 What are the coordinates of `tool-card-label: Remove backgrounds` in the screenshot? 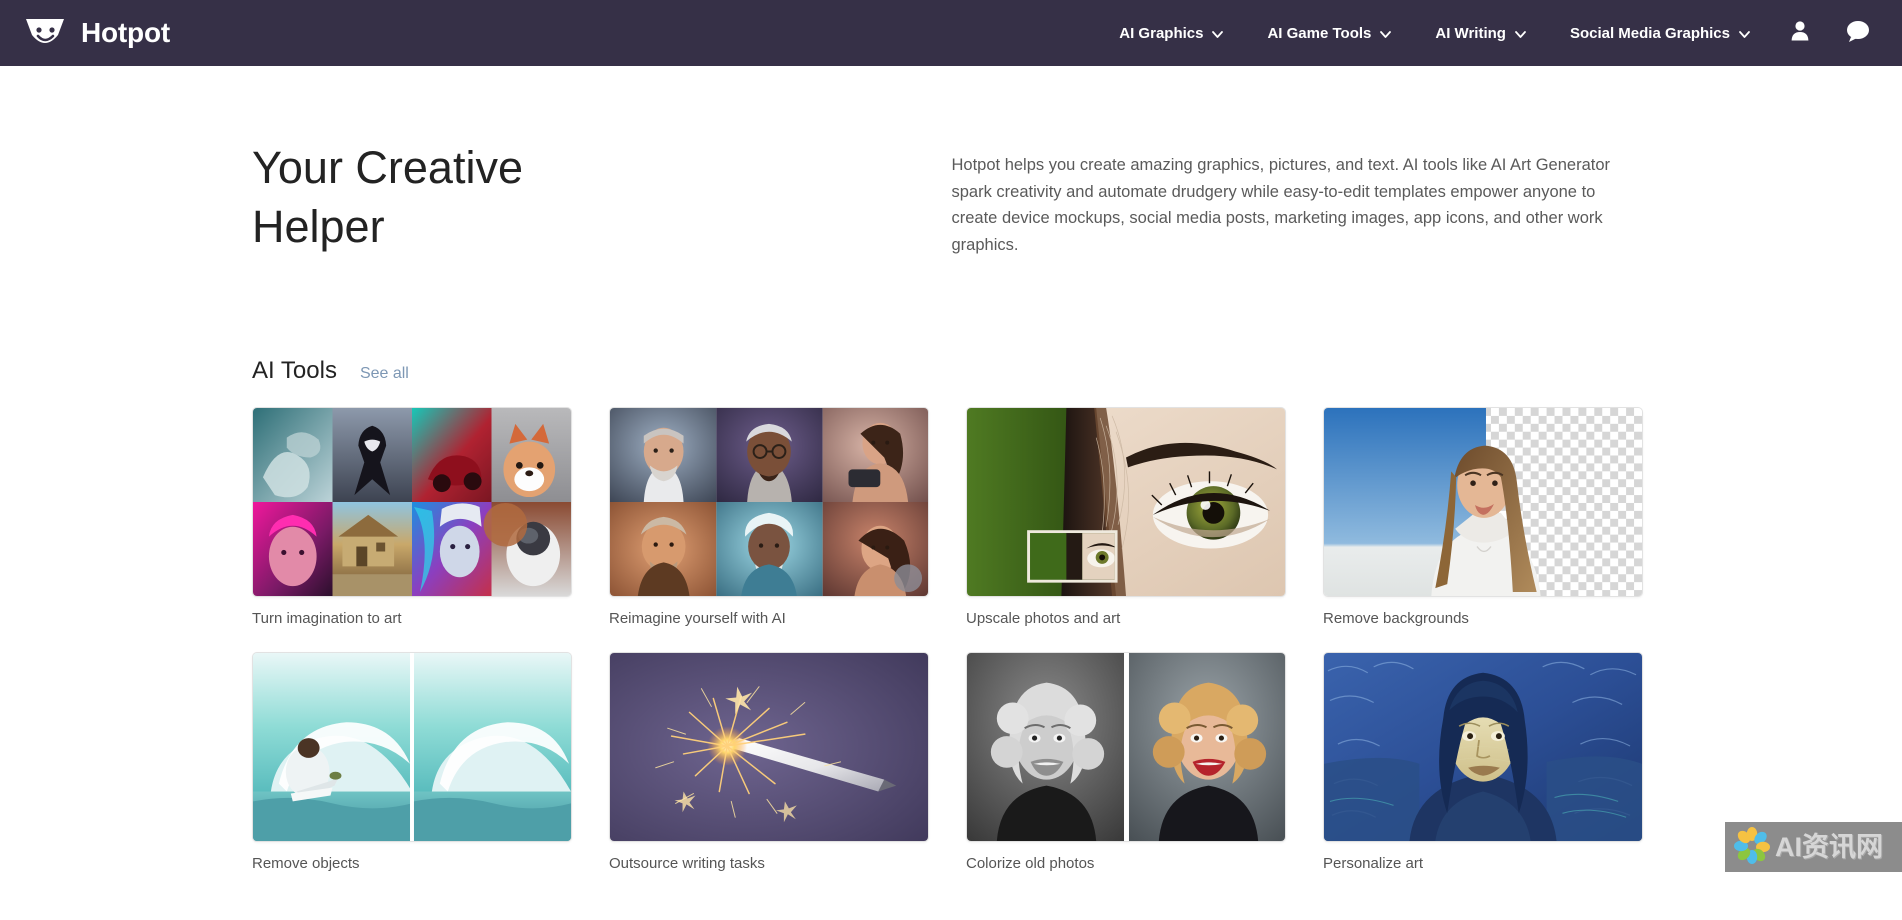 It's located at (1396, 618).